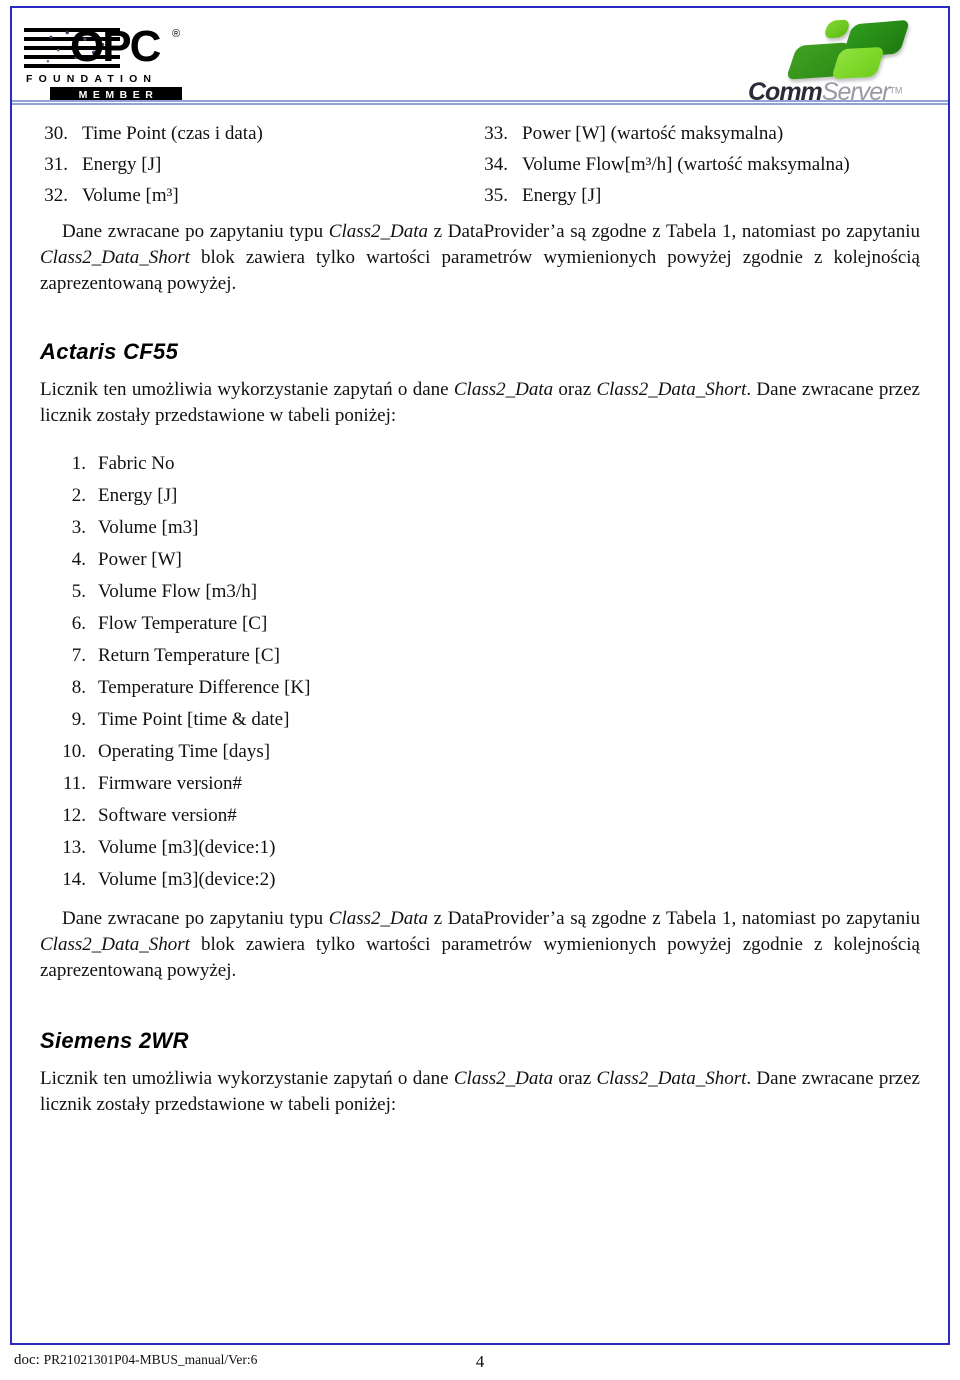 The height and width of the screenshot is (1380, 960). Describe the element at coordinates (78, 463) in the screenshot. I see `list-item-number: 1.` at that location.